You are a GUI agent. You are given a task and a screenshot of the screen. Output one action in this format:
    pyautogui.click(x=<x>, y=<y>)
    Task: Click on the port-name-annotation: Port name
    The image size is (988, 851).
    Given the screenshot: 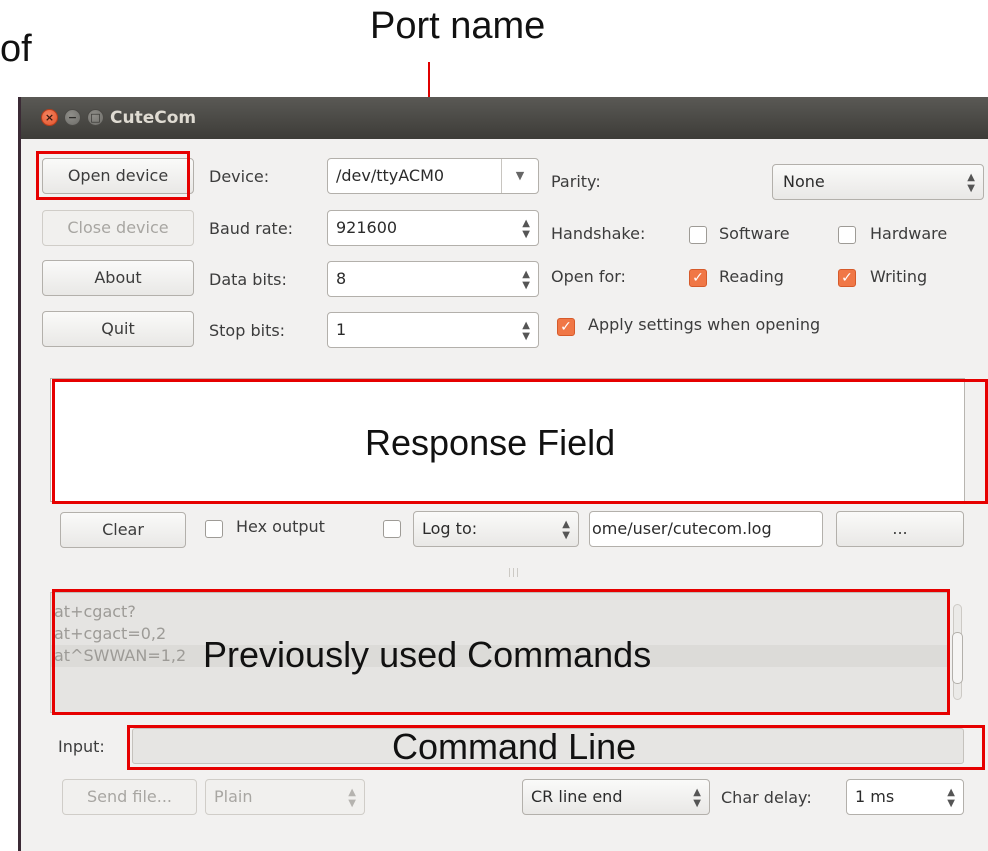 What is the action you would take?
    pyautogui.click(x=458, y=26)
    